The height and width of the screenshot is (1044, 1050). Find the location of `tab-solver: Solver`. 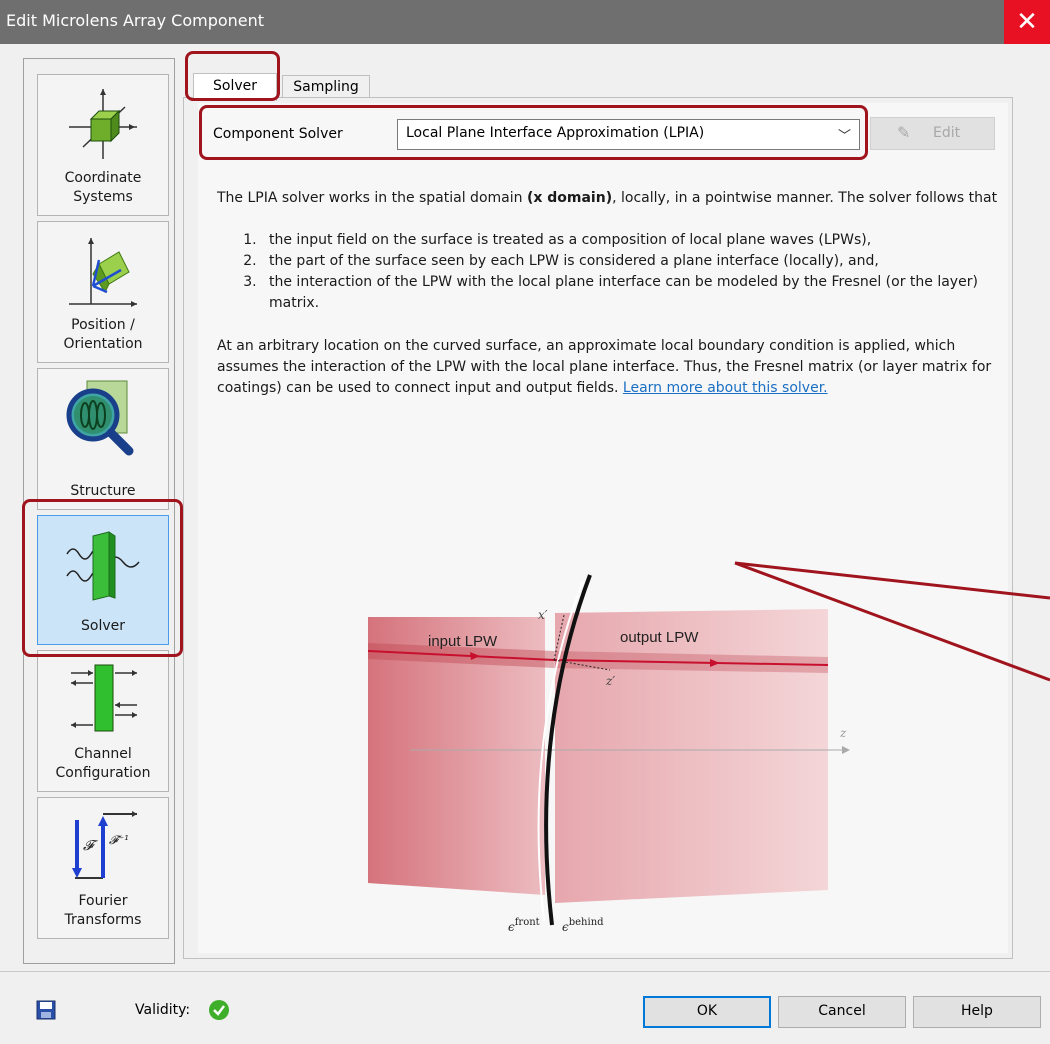

tab-solver: Solver is located at coordinates (235, 87).